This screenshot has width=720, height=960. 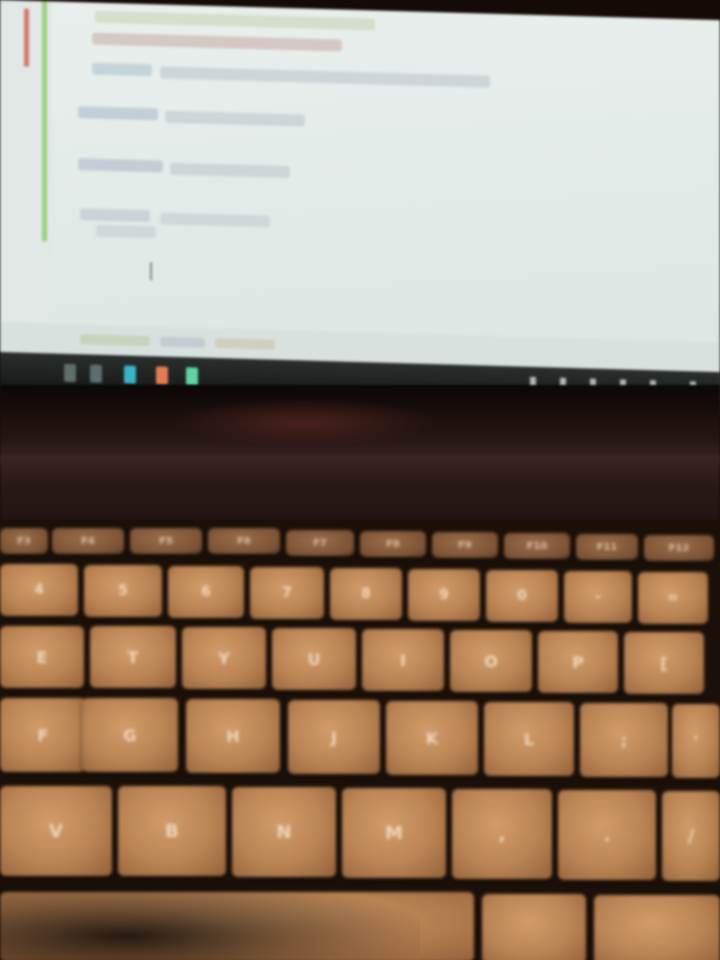 I want to click on key-label: ', so click(x=696, y=741).